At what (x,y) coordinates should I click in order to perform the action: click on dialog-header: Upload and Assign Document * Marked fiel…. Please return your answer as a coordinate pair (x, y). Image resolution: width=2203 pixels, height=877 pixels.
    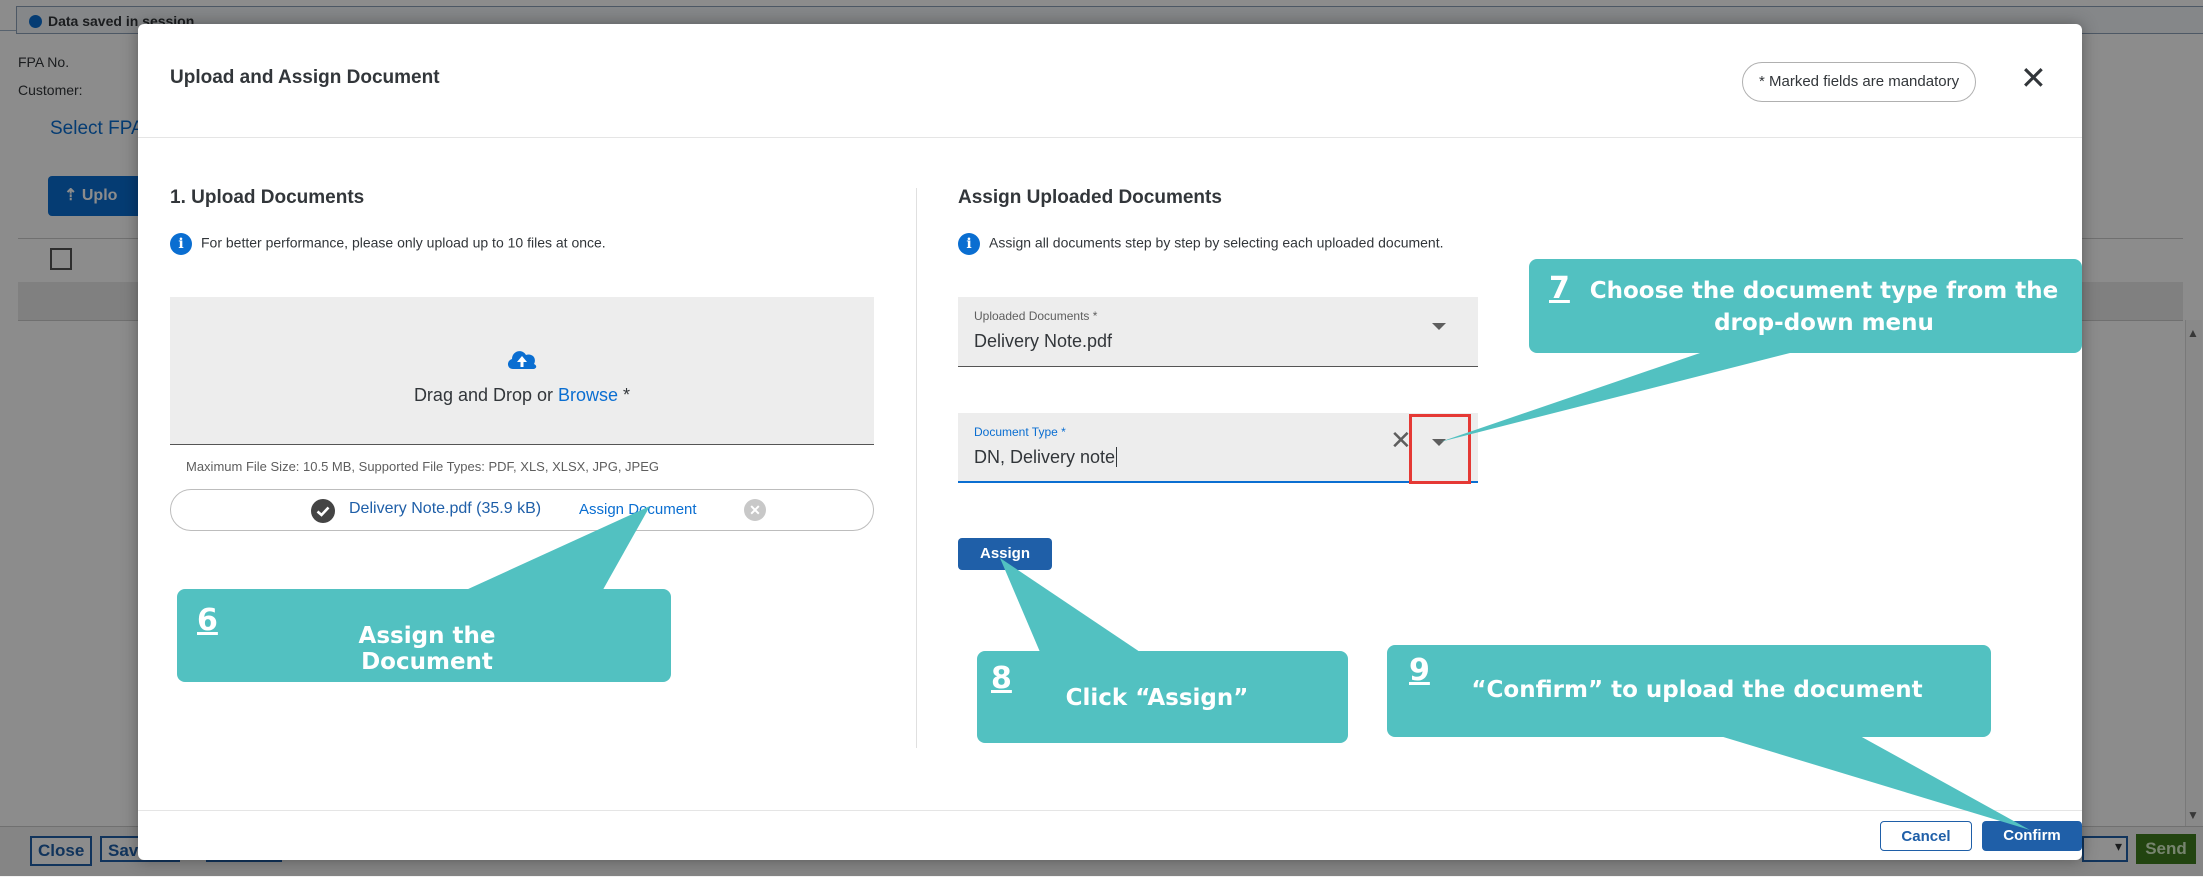
    Looking at the image, I should click on (1110, 81).